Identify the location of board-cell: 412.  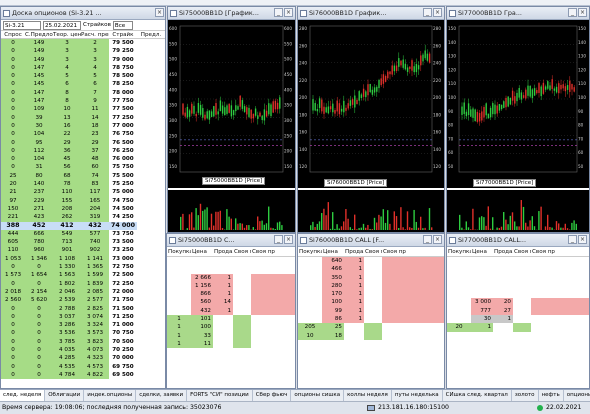
(67, 225).